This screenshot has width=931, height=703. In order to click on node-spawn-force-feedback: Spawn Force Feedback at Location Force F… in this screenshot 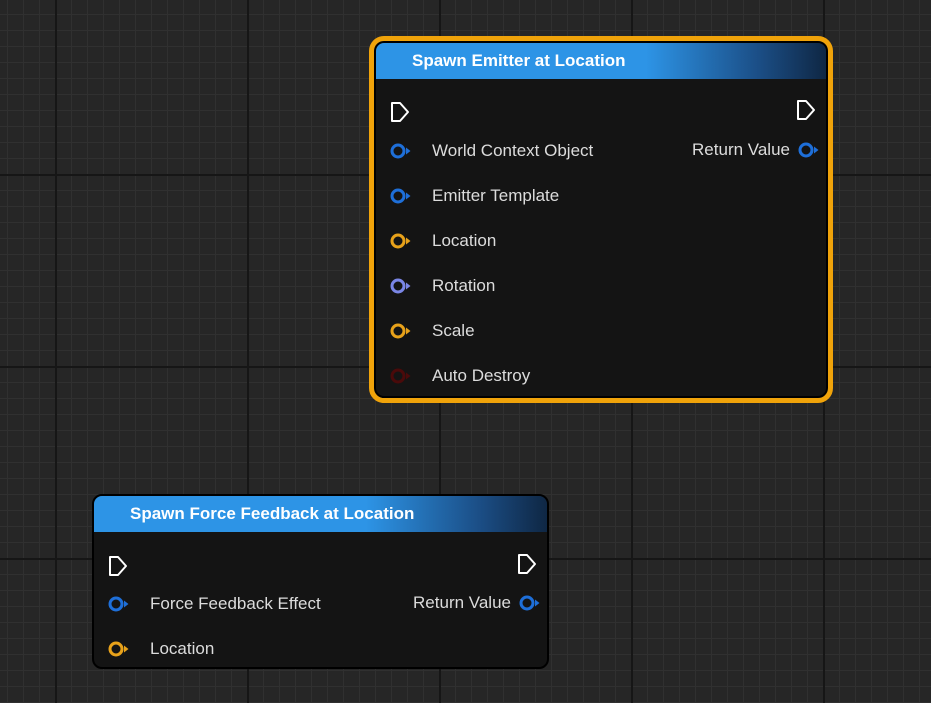, I will do `click(320, 581)`.